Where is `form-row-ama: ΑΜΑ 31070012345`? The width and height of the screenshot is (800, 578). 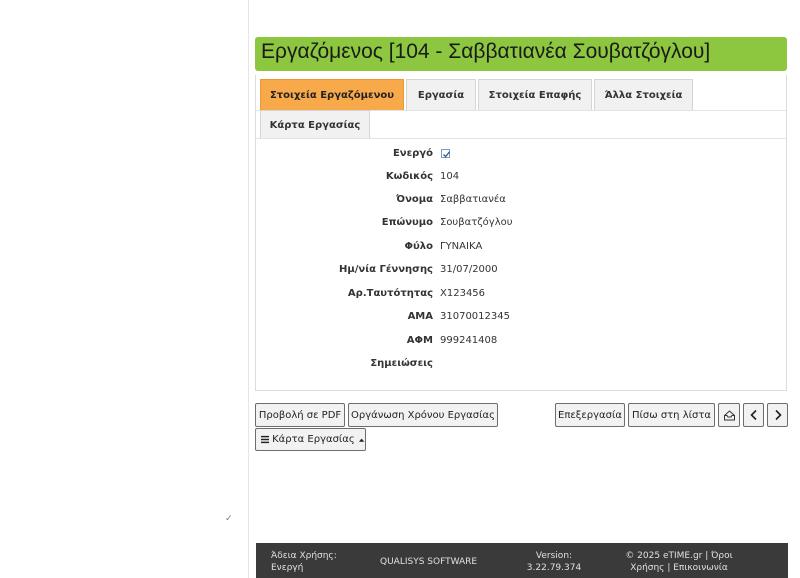 form-row-ama: ΑΜΑ 31070012345 is located at coordinates (522, 317).